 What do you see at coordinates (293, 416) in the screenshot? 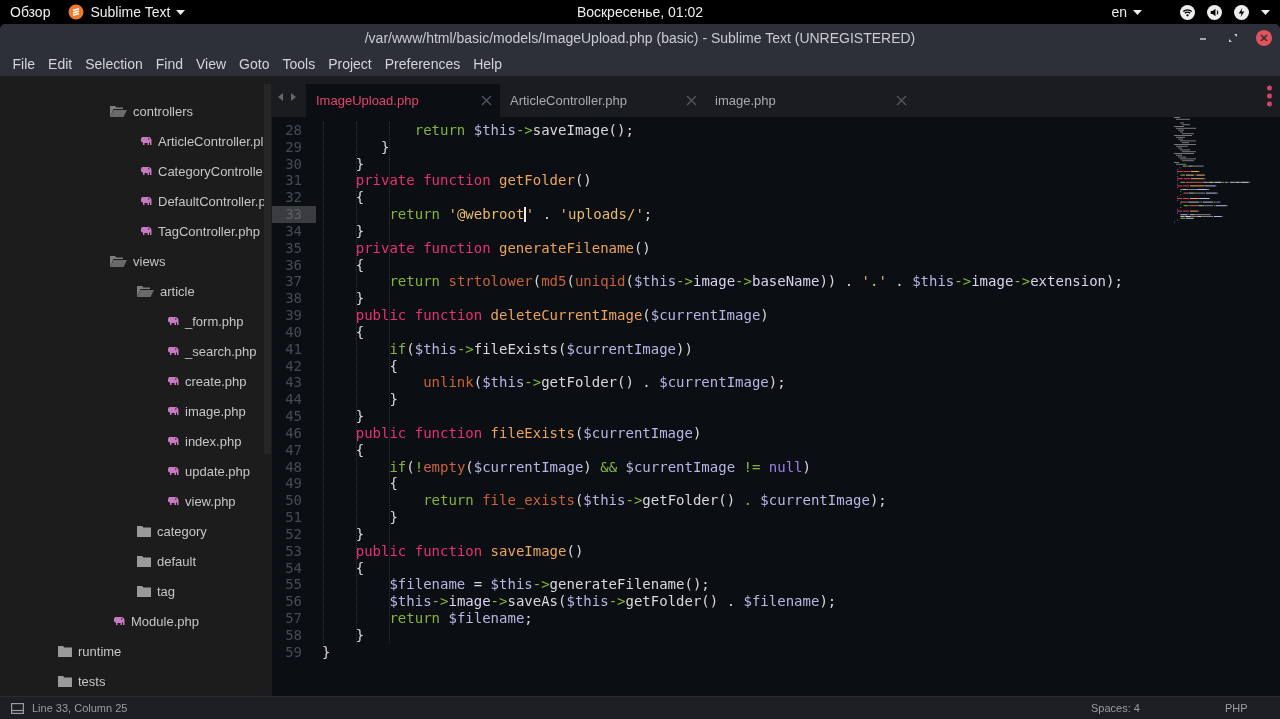
I see `line-number: 45` at bounding box center [293, 416].